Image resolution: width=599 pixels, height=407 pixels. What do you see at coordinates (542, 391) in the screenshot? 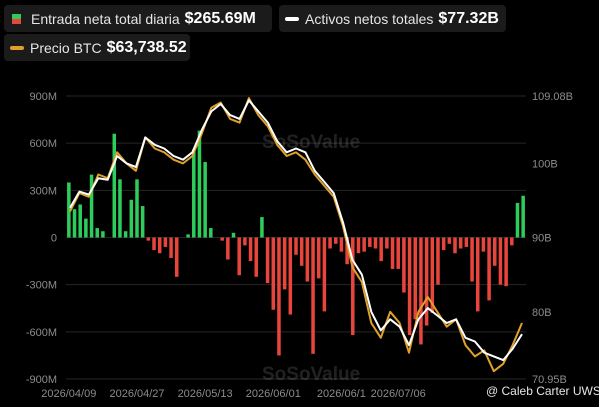
I see `credit-text: @ Caleb Carter UWSE` at bounding box center [542, 391].